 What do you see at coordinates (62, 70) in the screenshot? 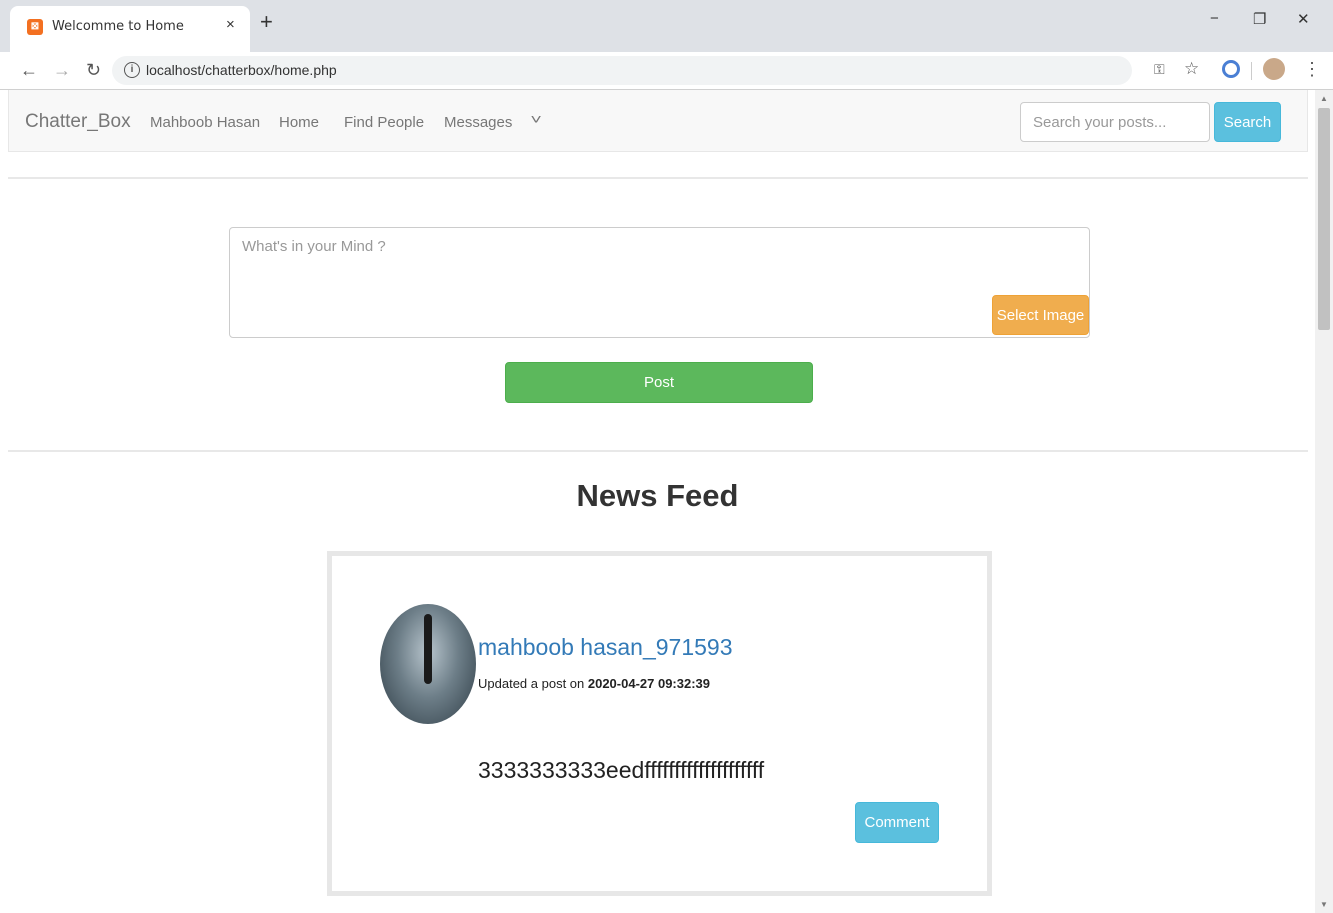
I see `forward-arrow-icon: →` at bounding box center [62, 70].